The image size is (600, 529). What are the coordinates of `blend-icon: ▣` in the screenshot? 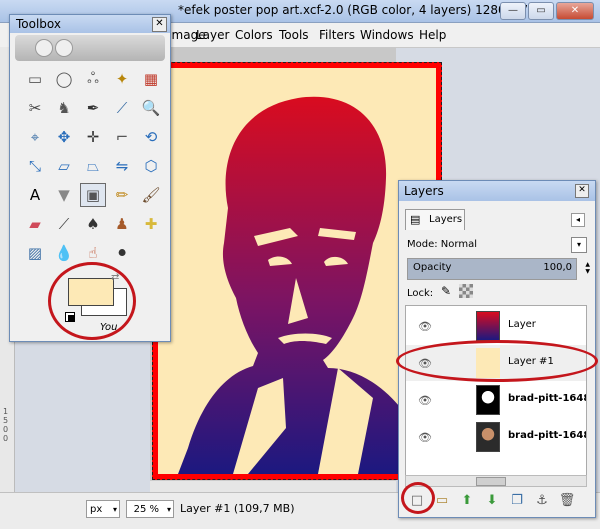 It's located at (93, 195).